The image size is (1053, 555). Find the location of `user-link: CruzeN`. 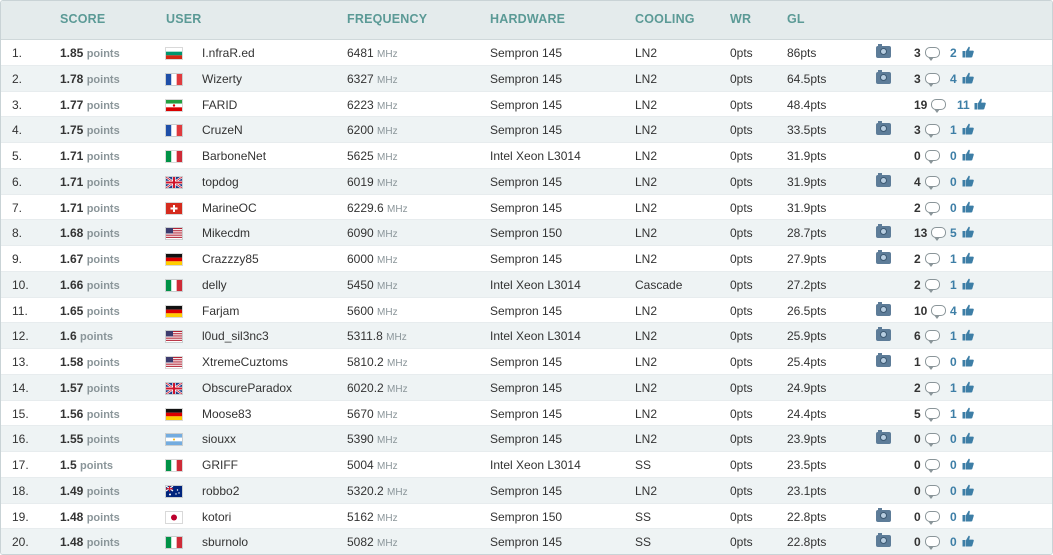

user-link: CruzeN is located at coordinates (222, 130).